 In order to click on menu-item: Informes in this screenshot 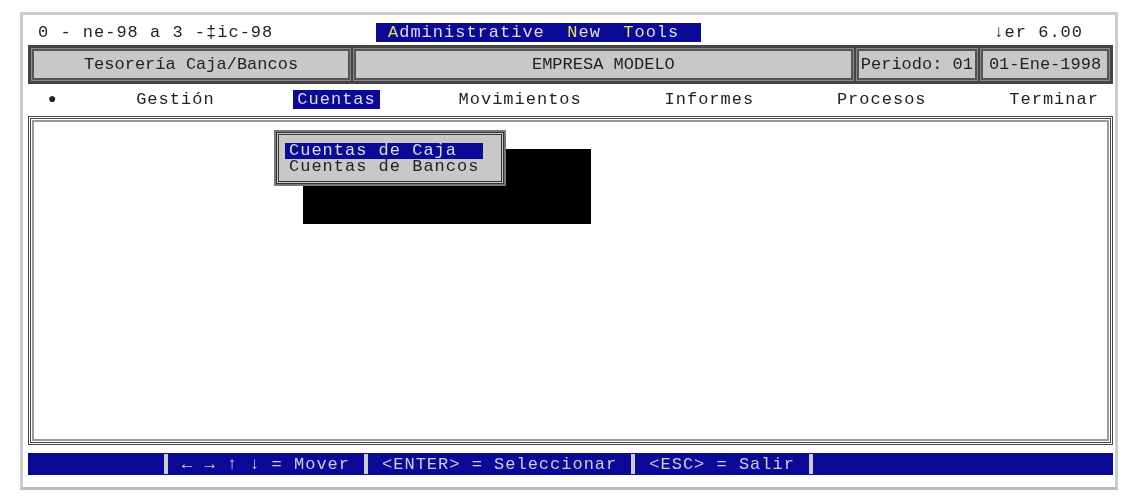, I will do `click(709, 99)`.